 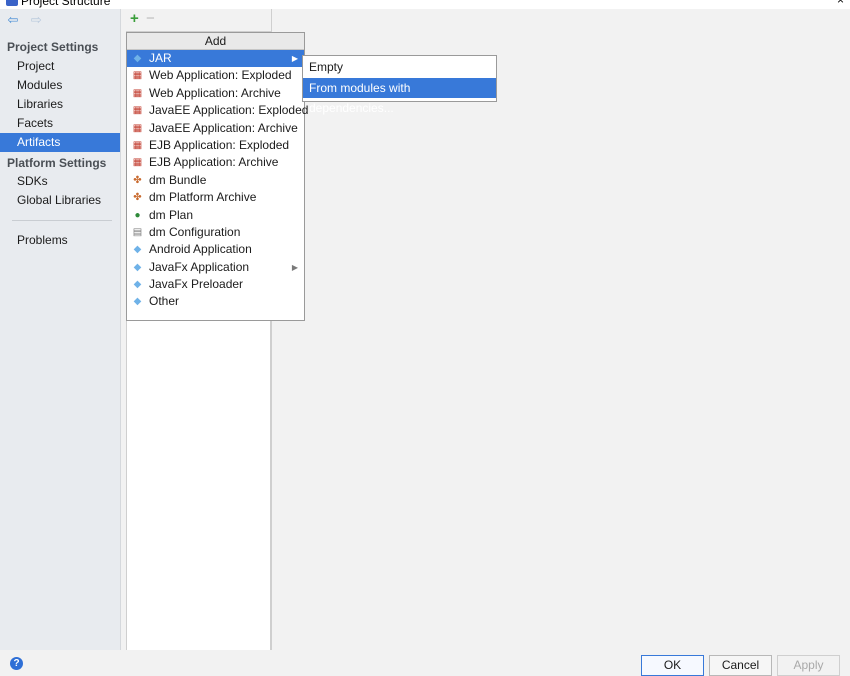 I want to click on menu-item-label: JavaEE Application: Exploded, so click(x=229, y=110).